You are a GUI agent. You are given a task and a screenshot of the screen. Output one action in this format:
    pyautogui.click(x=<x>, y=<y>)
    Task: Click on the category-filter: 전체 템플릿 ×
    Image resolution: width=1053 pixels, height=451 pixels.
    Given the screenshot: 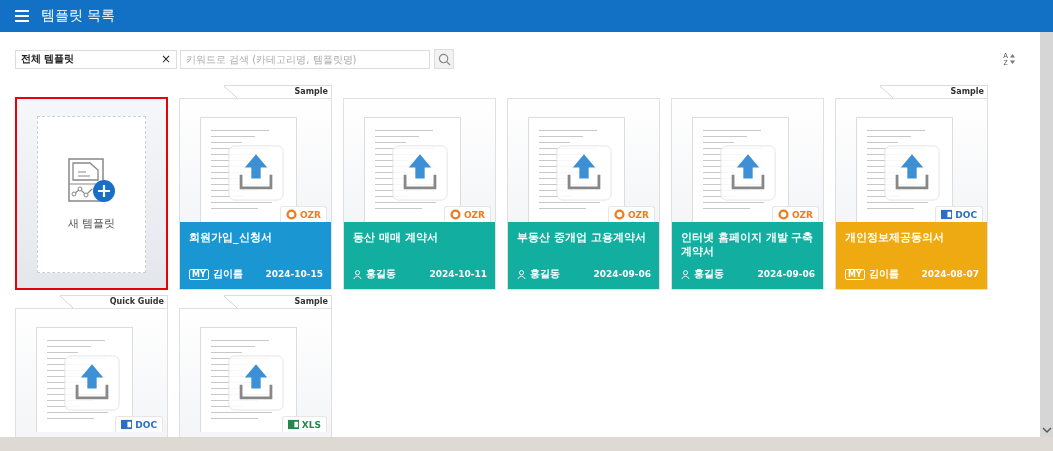 What is the action you would take?
    pyautogui.click(x=96, y=59)
    